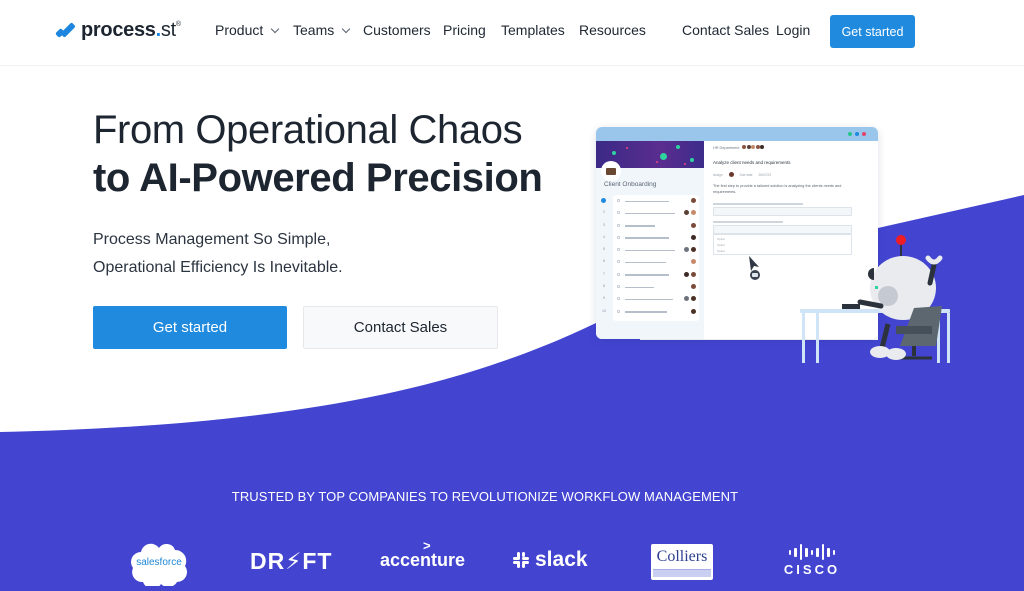 Image resolution: width=1024 pixels, height=591 pixels. I want to click on cursor-robot-badge-icon, so click(755, 275).